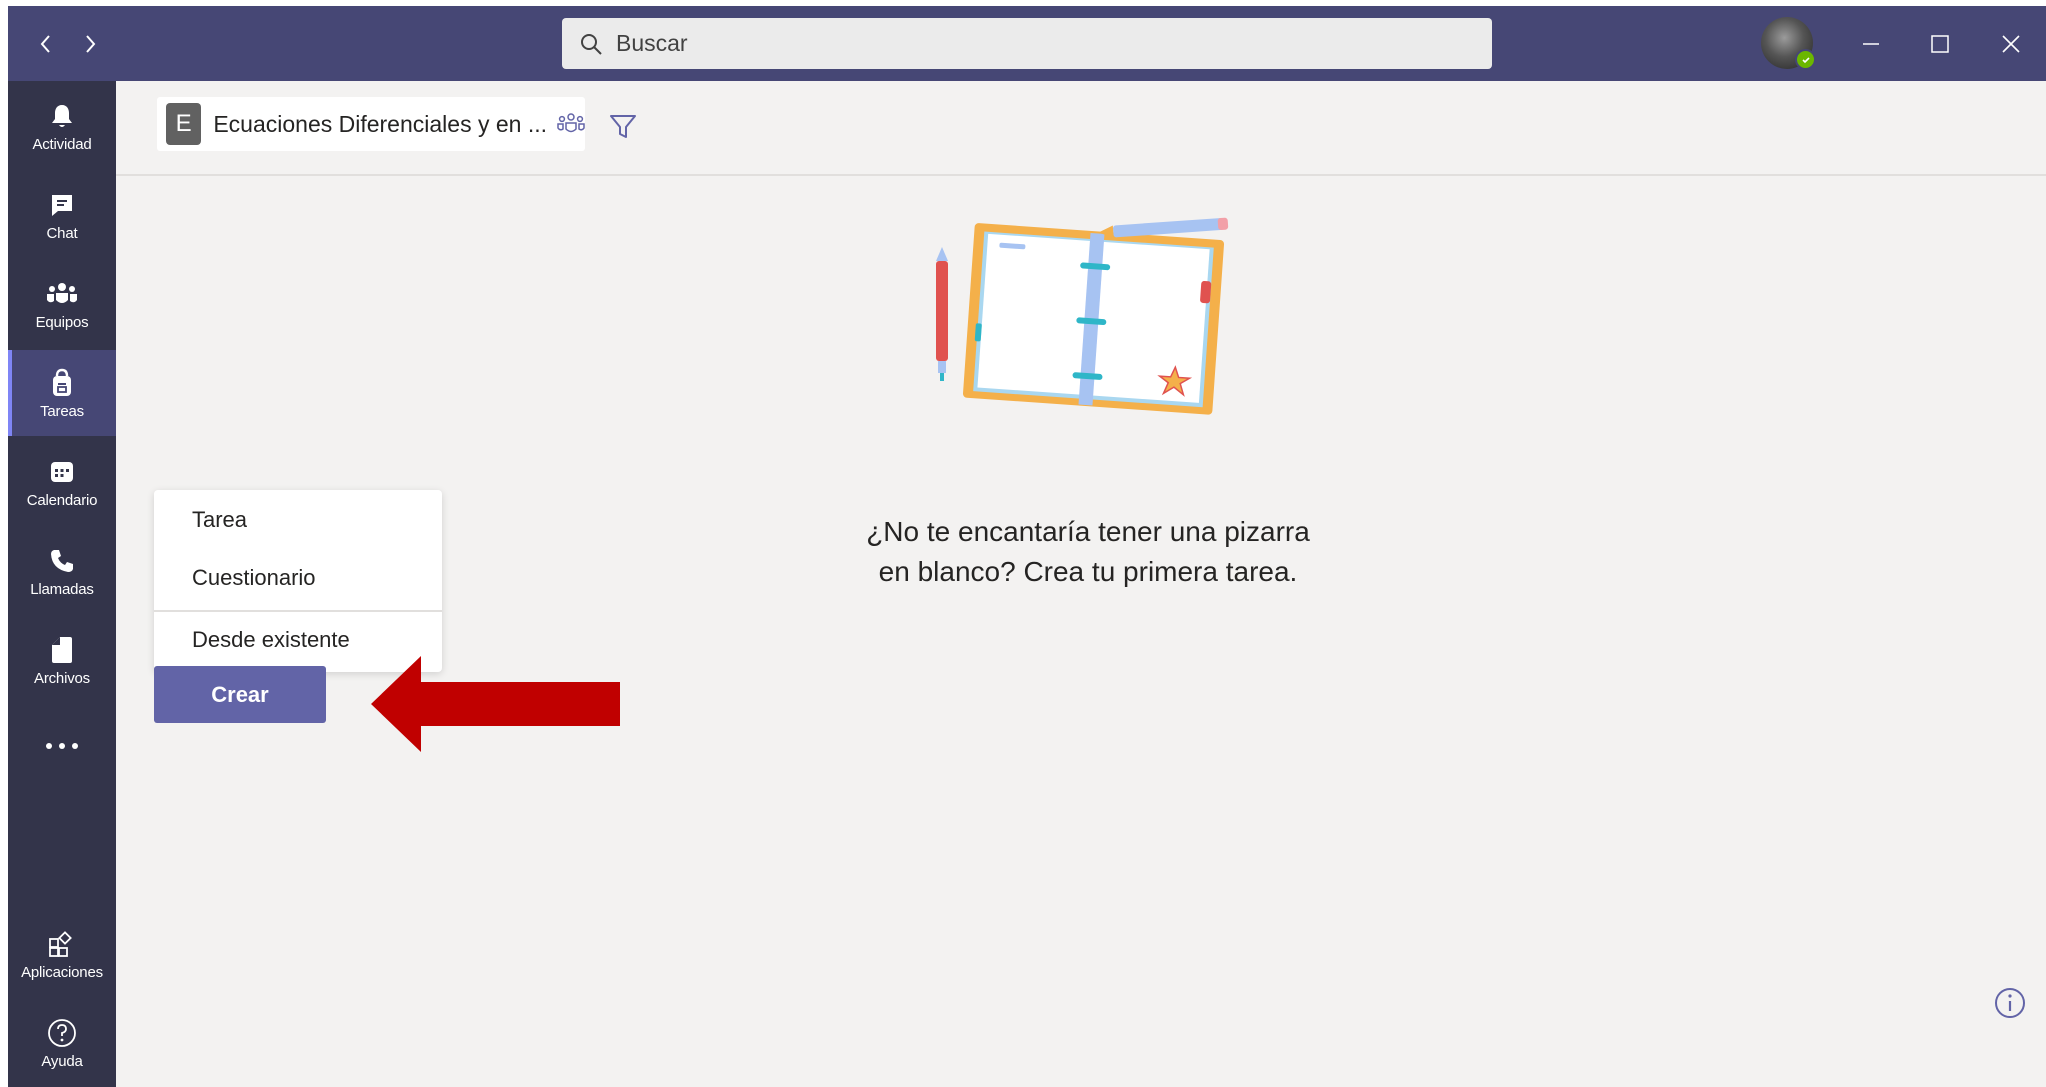 The height and width of the screenshot is (1087, 2046). Describe the element at coordinates (1088, 571) in the screenshot. I see `empty-state-line-2: en blanco? Crea tu primera tarea.` at that location.